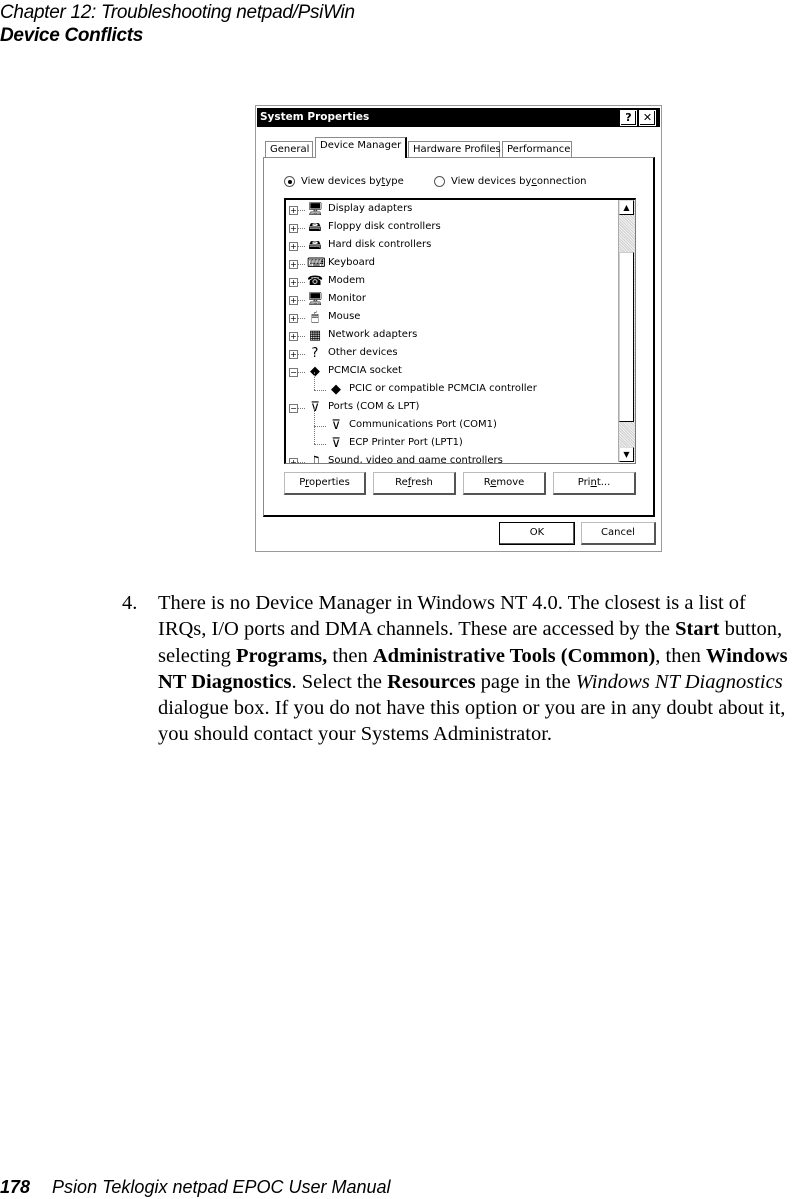 The height and width of the screenshot is (1199, 793). I want to click on tree-item-label: Communications Port (COM1), so click(423, 424).